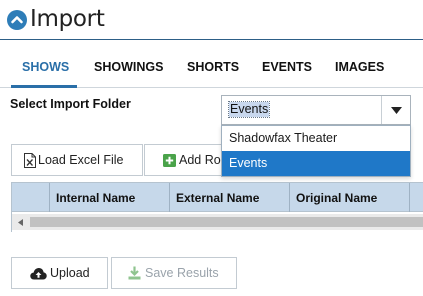  Describe the element at coordinates (359, 67) in the screenshot. I see `tab-images: IMAGES` at that location.